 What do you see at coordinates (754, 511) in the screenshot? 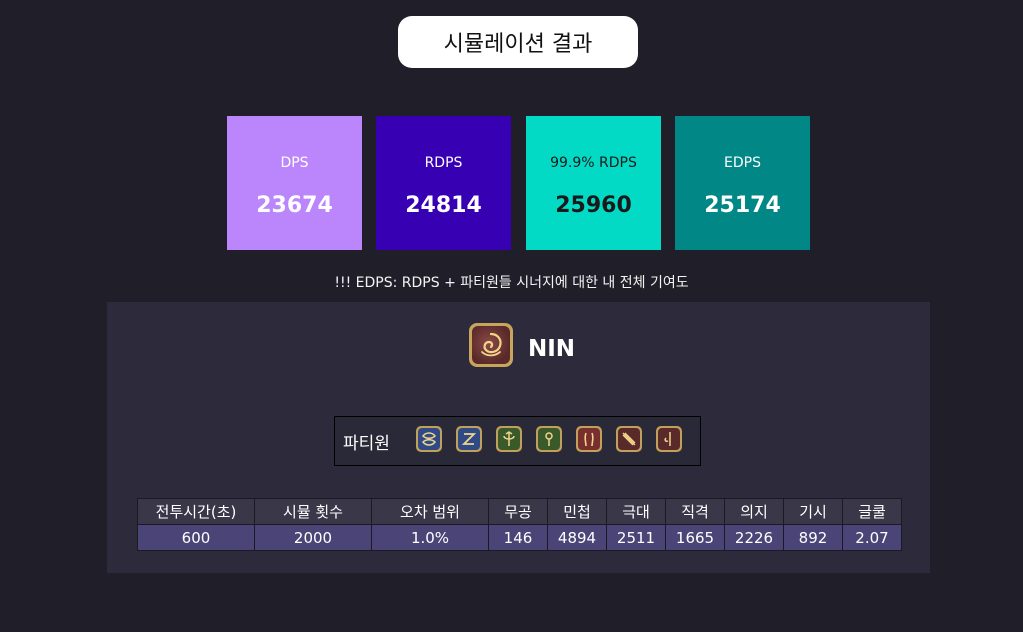
I see `table-header: 의지` at bounding box center [754, 511].